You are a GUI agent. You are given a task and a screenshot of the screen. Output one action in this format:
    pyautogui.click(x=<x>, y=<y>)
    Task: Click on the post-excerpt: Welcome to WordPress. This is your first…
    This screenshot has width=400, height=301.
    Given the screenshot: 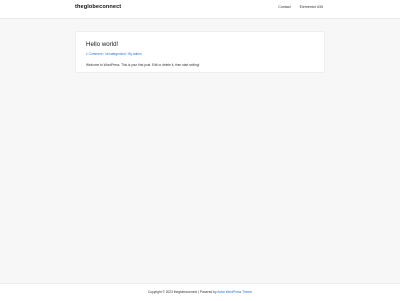 What is the action you would take?
    pyautogui.click(x=143, y=65)
    